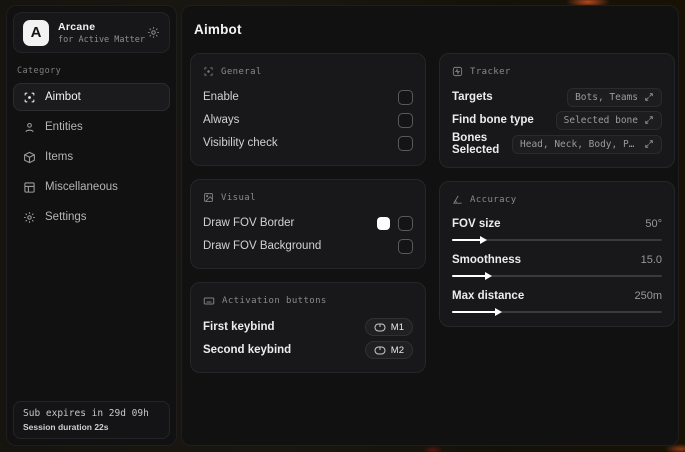 The height and width of the screenshot is (452, 685). What do you see at coordinates (66, 217) in the screenshot?
I see `sidebar-item-label: Settings` at bounding box center [66, 217].